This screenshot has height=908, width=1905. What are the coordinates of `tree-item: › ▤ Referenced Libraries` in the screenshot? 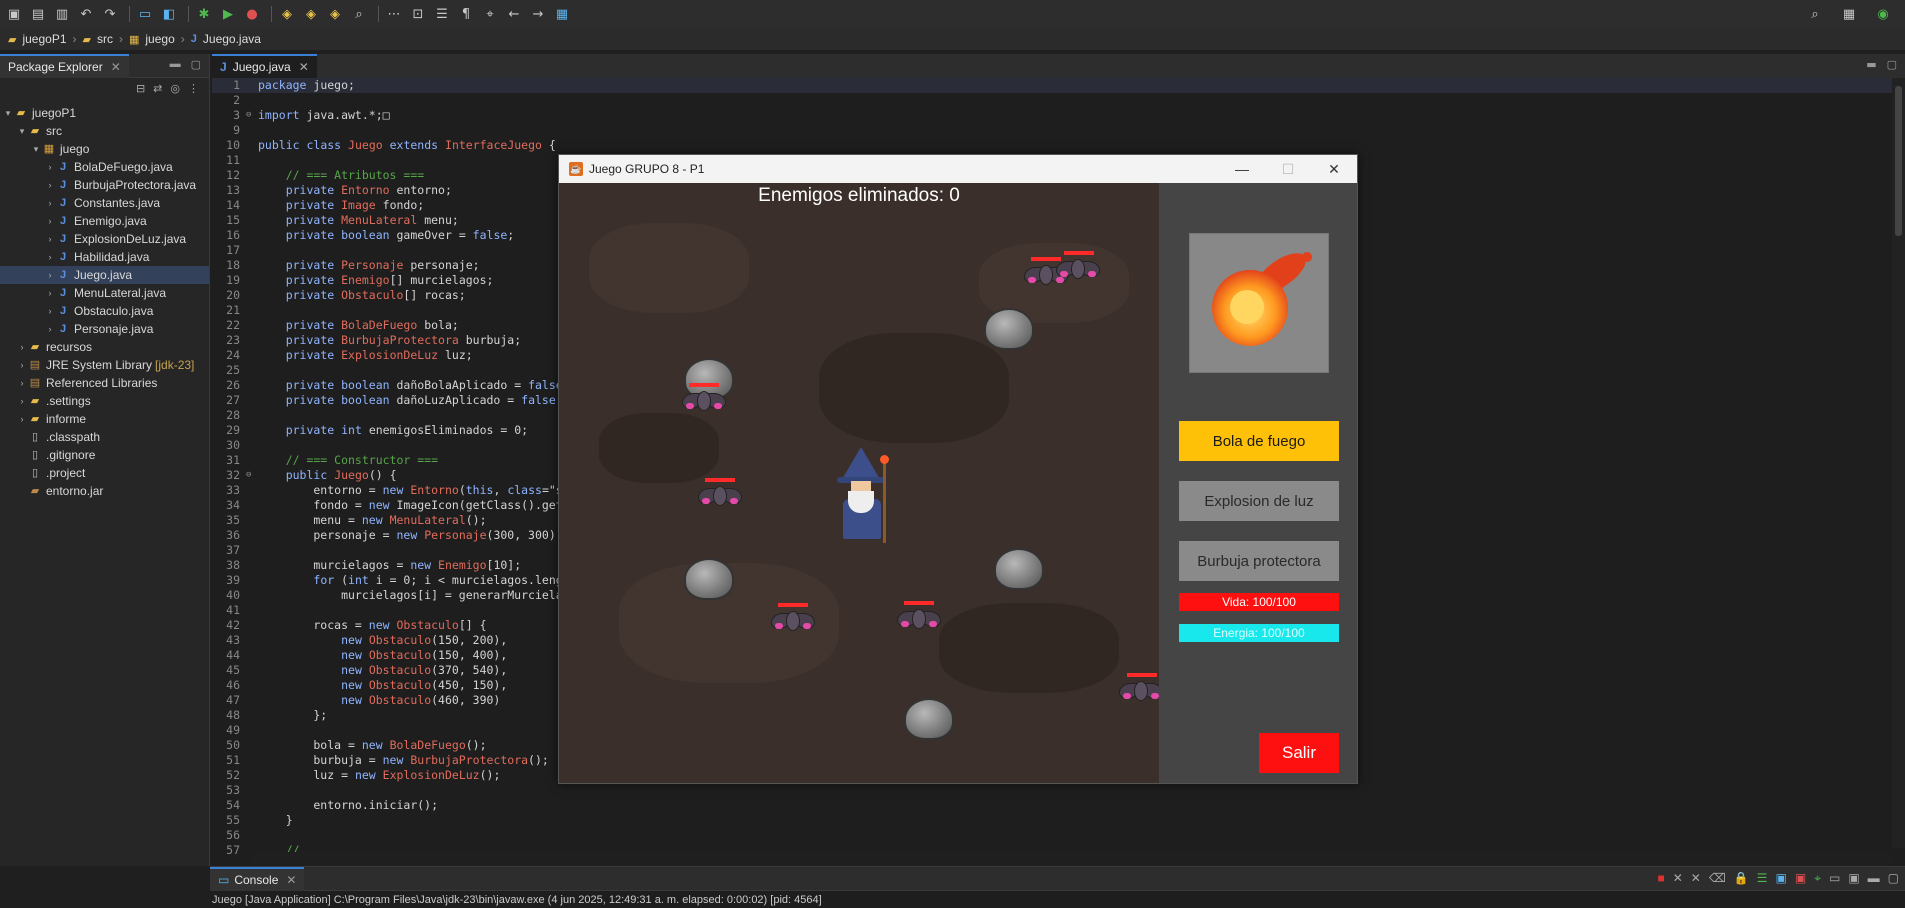 It's located at (104, 383).